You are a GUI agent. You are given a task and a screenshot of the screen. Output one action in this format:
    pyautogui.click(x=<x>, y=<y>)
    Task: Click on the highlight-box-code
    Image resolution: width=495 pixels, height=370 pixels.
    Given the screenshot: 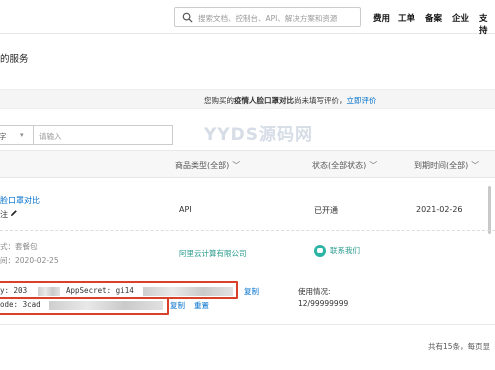 What is the action you would take?
    pyautogui.click(x=84, y=306)
    